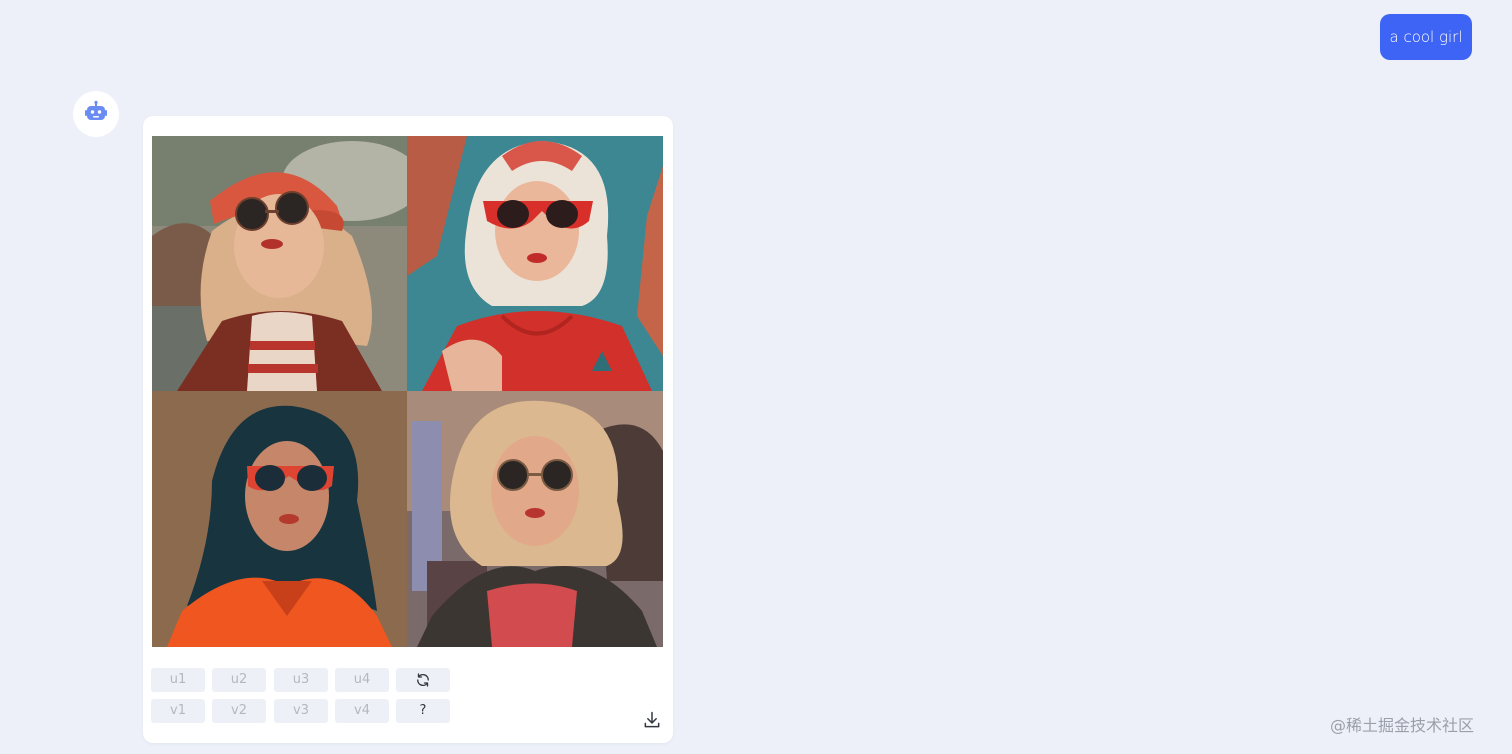 Image resolution: width=1512 pixels, height=754 pixels. I want to click on reroll-button, so click(423, 680).